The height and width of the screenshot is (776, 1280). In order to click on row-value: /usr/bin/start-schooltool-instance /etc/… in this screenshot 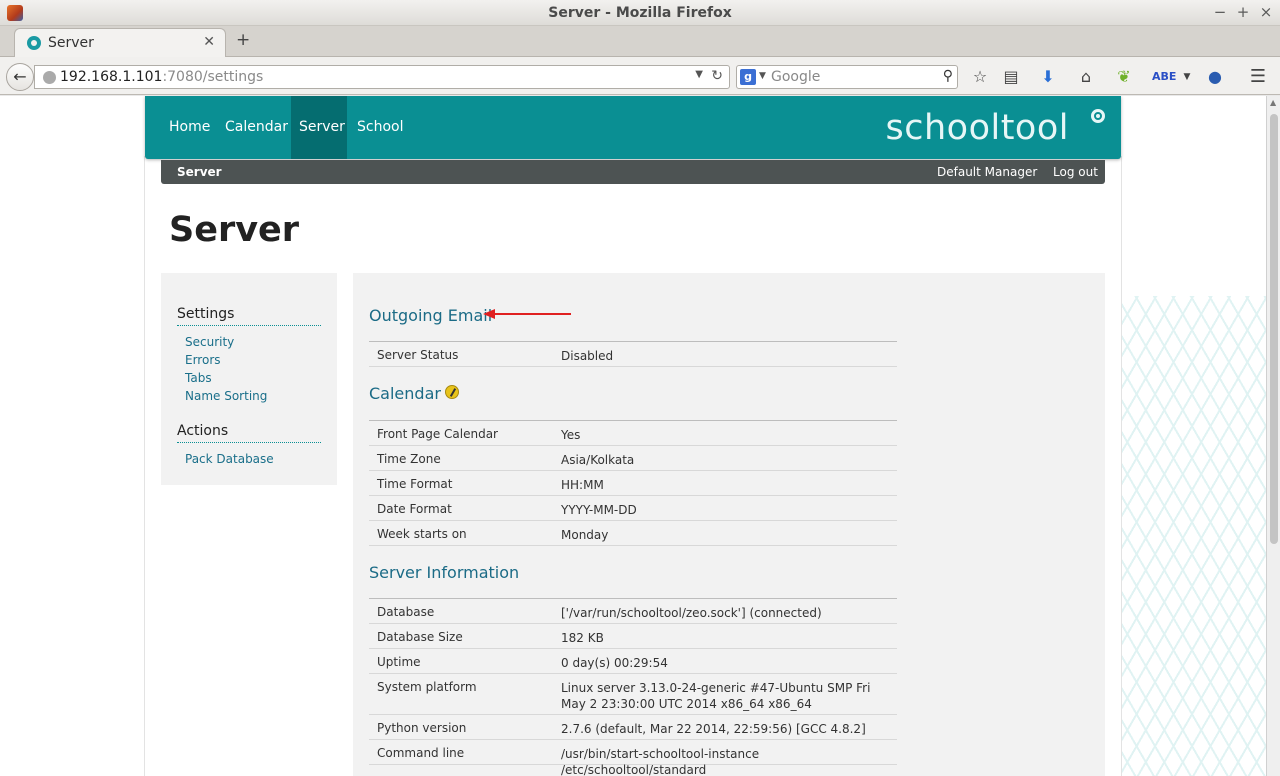, I will do `click(660, 761)`.